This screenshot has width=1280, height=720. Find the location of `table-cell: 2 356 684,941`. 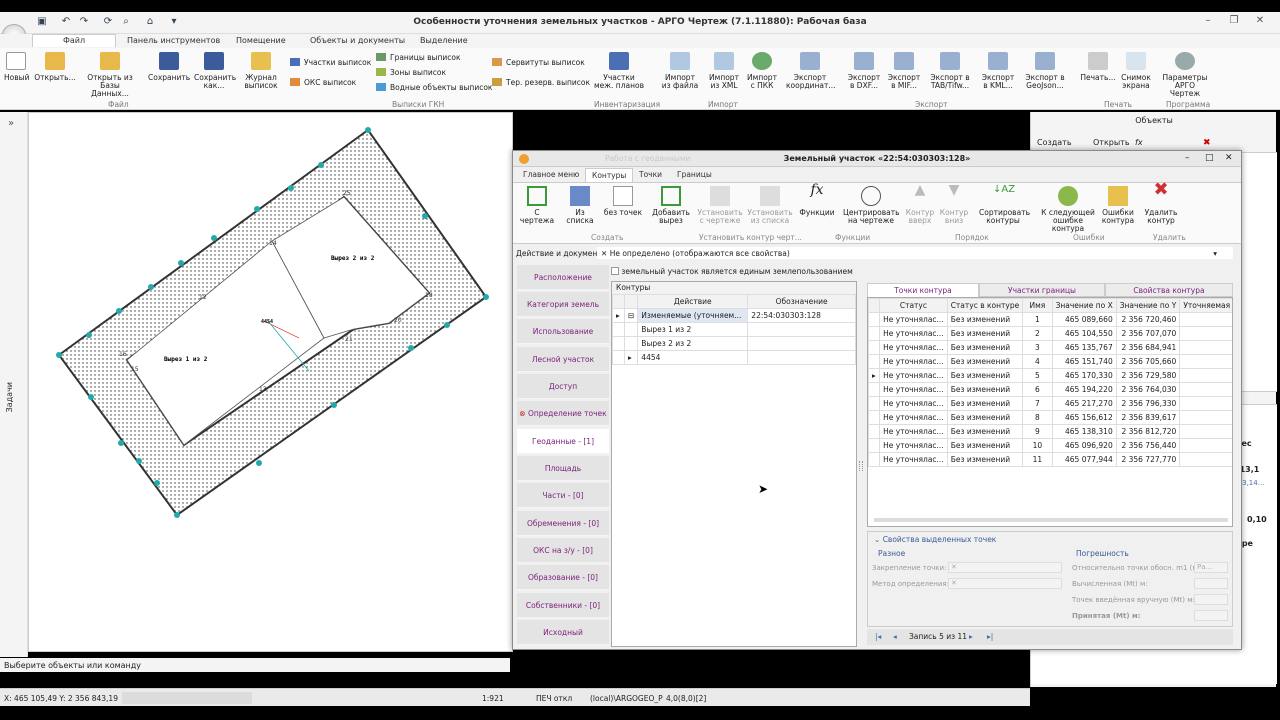

table-cell: 2 356 684,941 is located at coordinates (1148, 347).